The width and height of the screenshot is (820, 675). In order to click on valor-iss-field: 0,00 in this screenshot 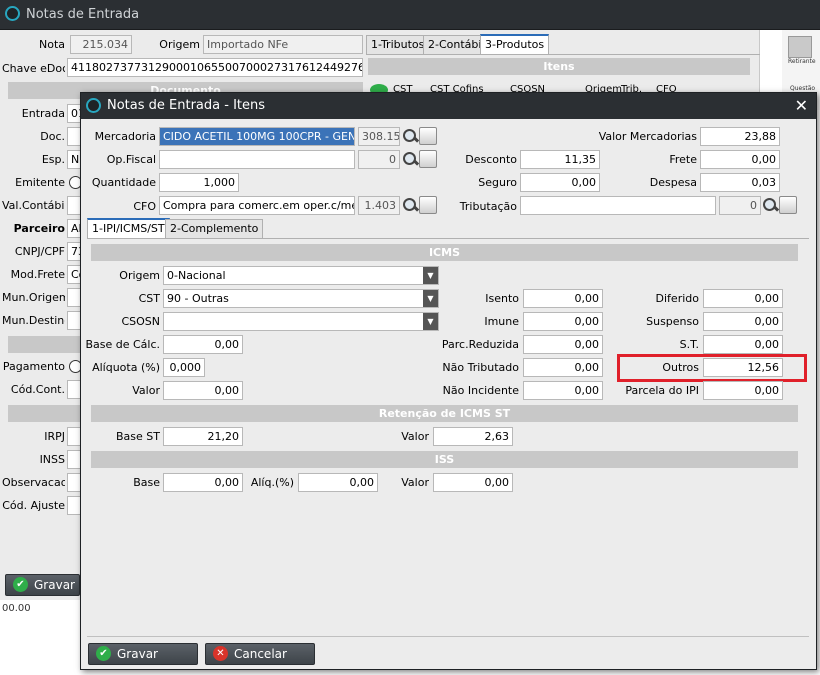, I will do `click(473, 482)`.